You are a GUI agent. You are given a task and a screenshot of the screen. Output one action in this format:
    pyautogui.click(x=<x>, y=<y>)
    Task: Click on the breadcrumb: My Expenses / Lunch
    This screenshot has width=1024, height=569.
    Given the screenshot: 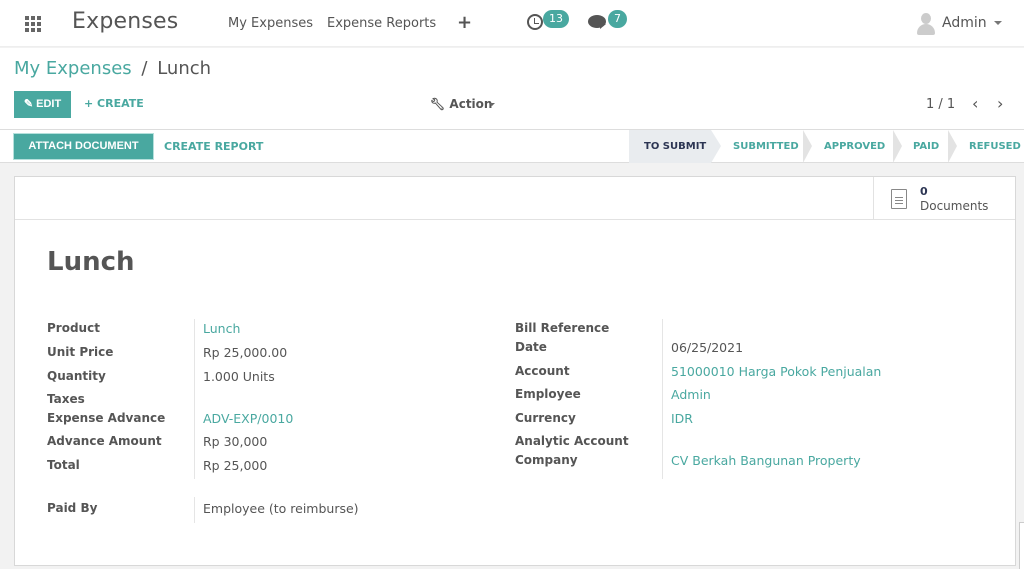 What is the action you would take?
    pyautogui.click(x=112, y=68)
    